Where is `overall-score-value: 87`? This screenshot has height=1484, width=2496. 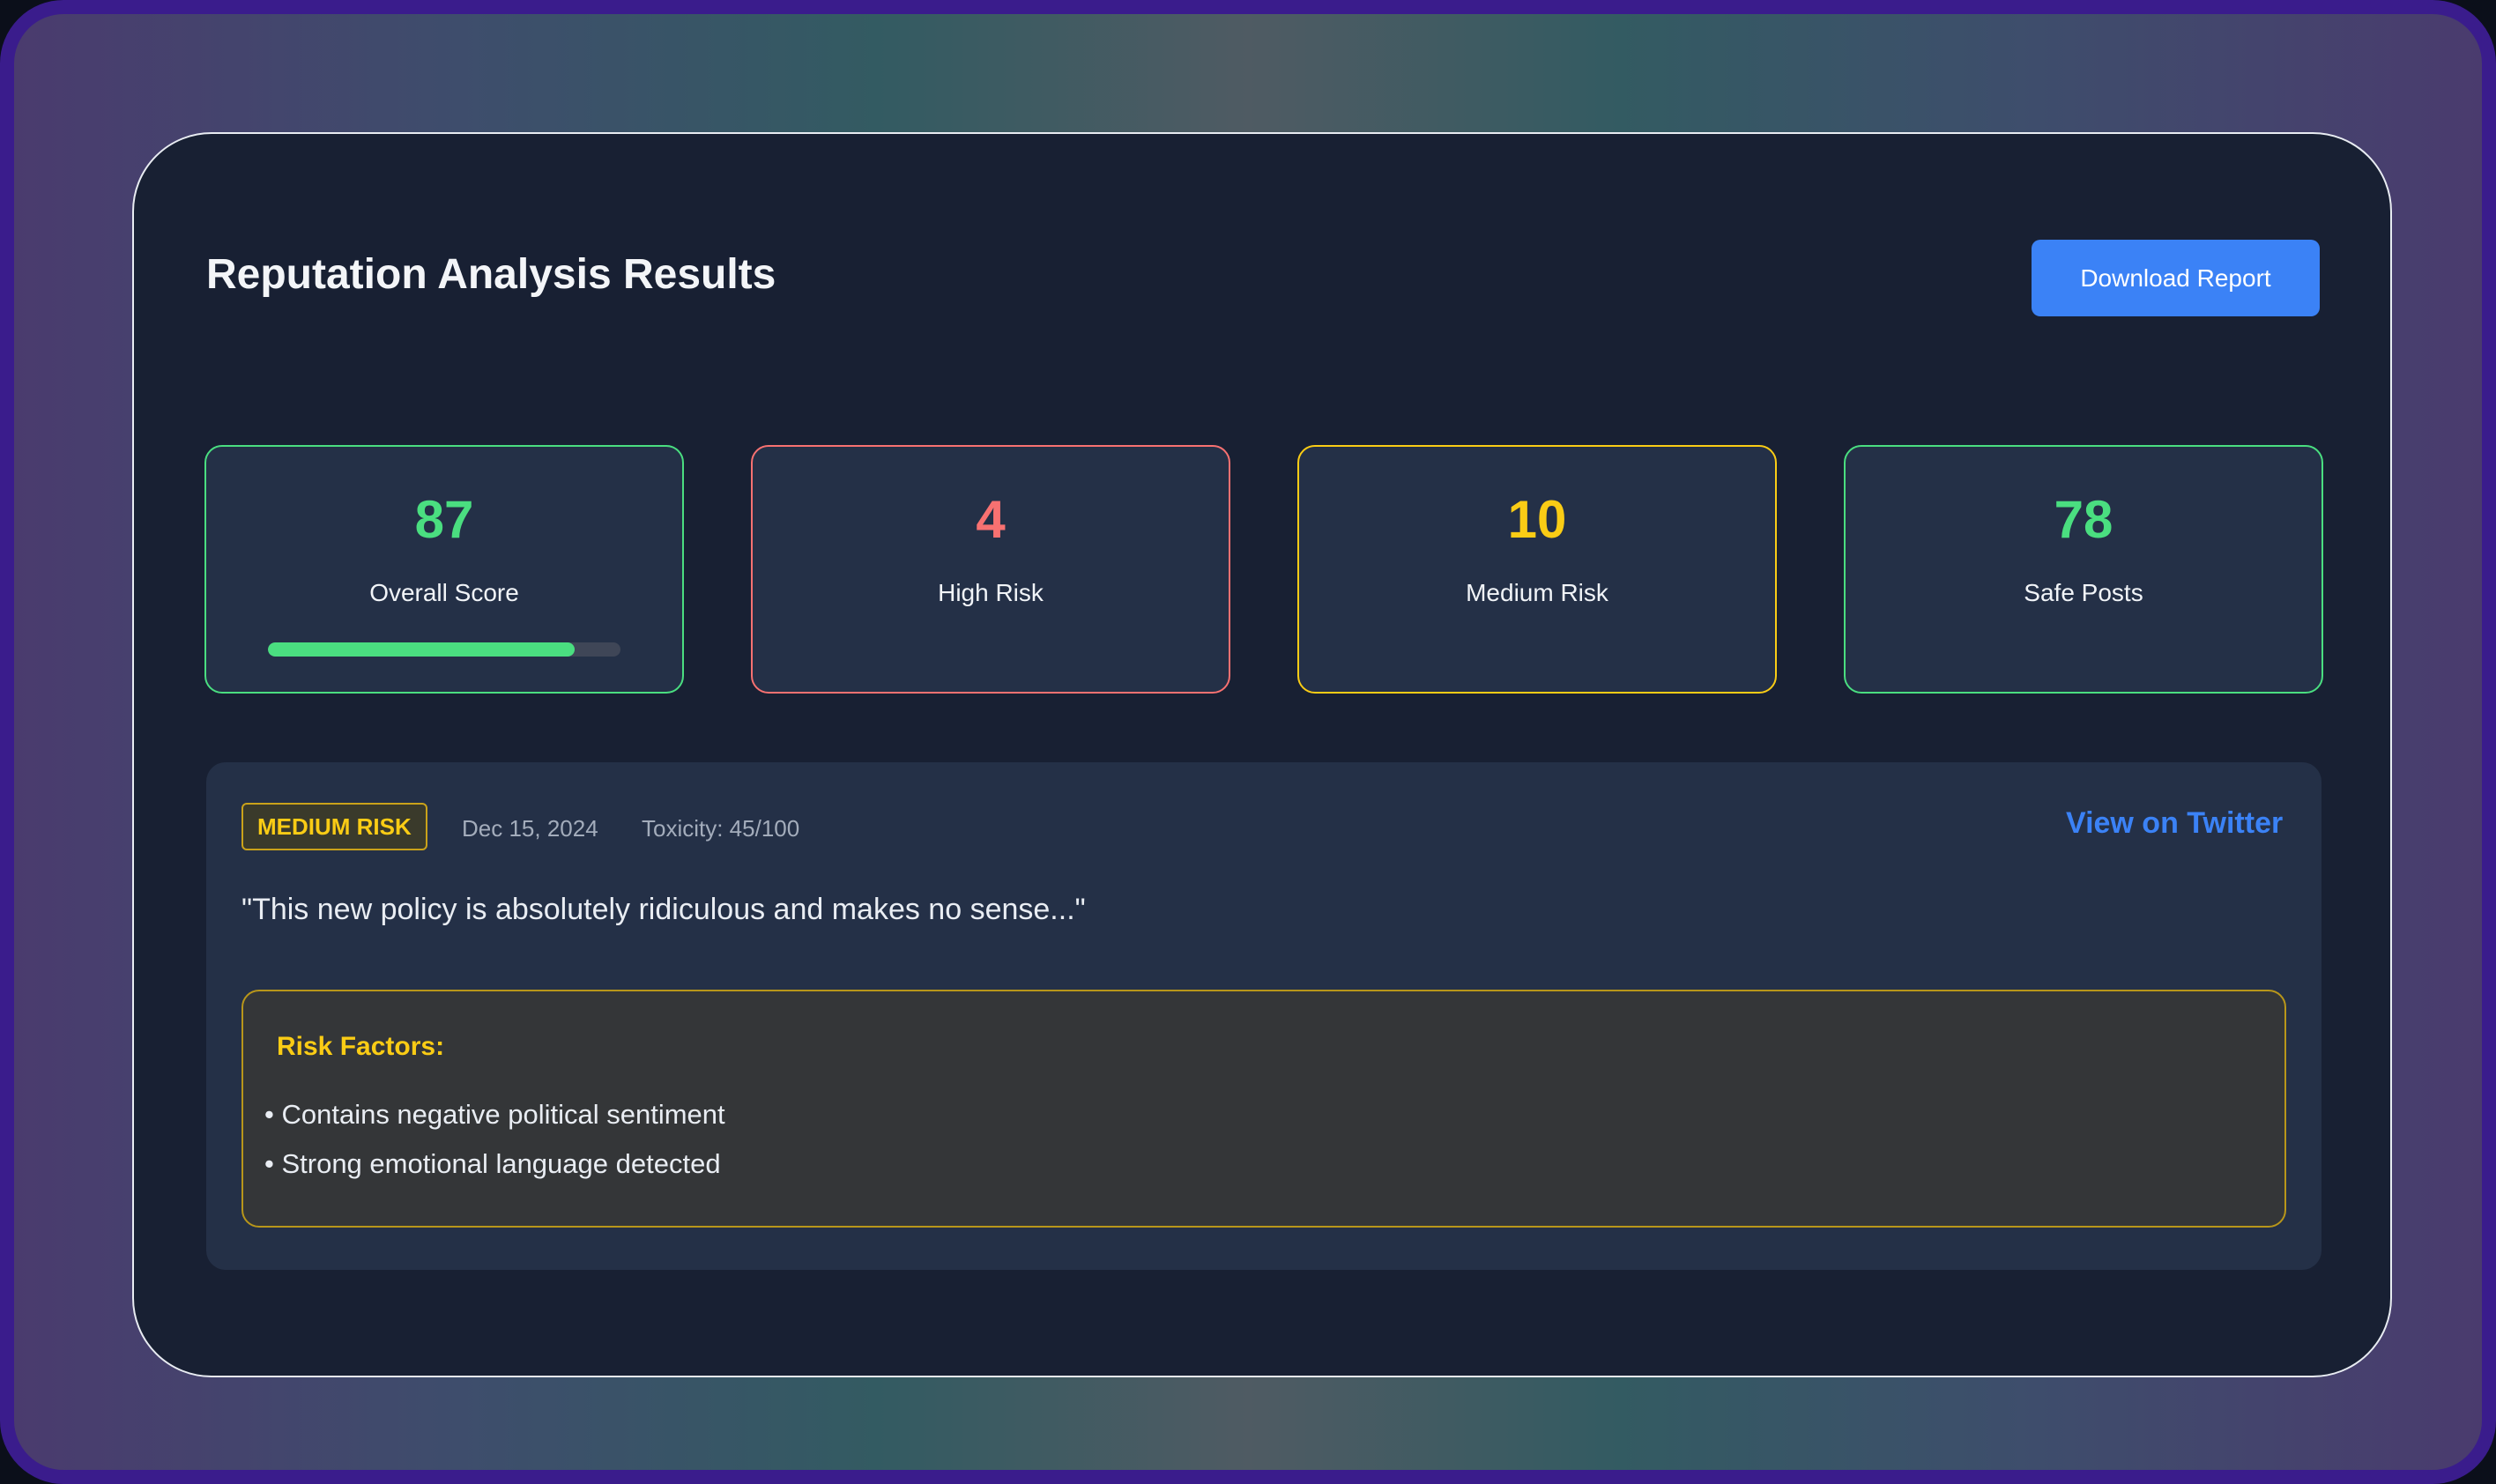 overall-score-value: 87 is located at coordinates (444, 519).